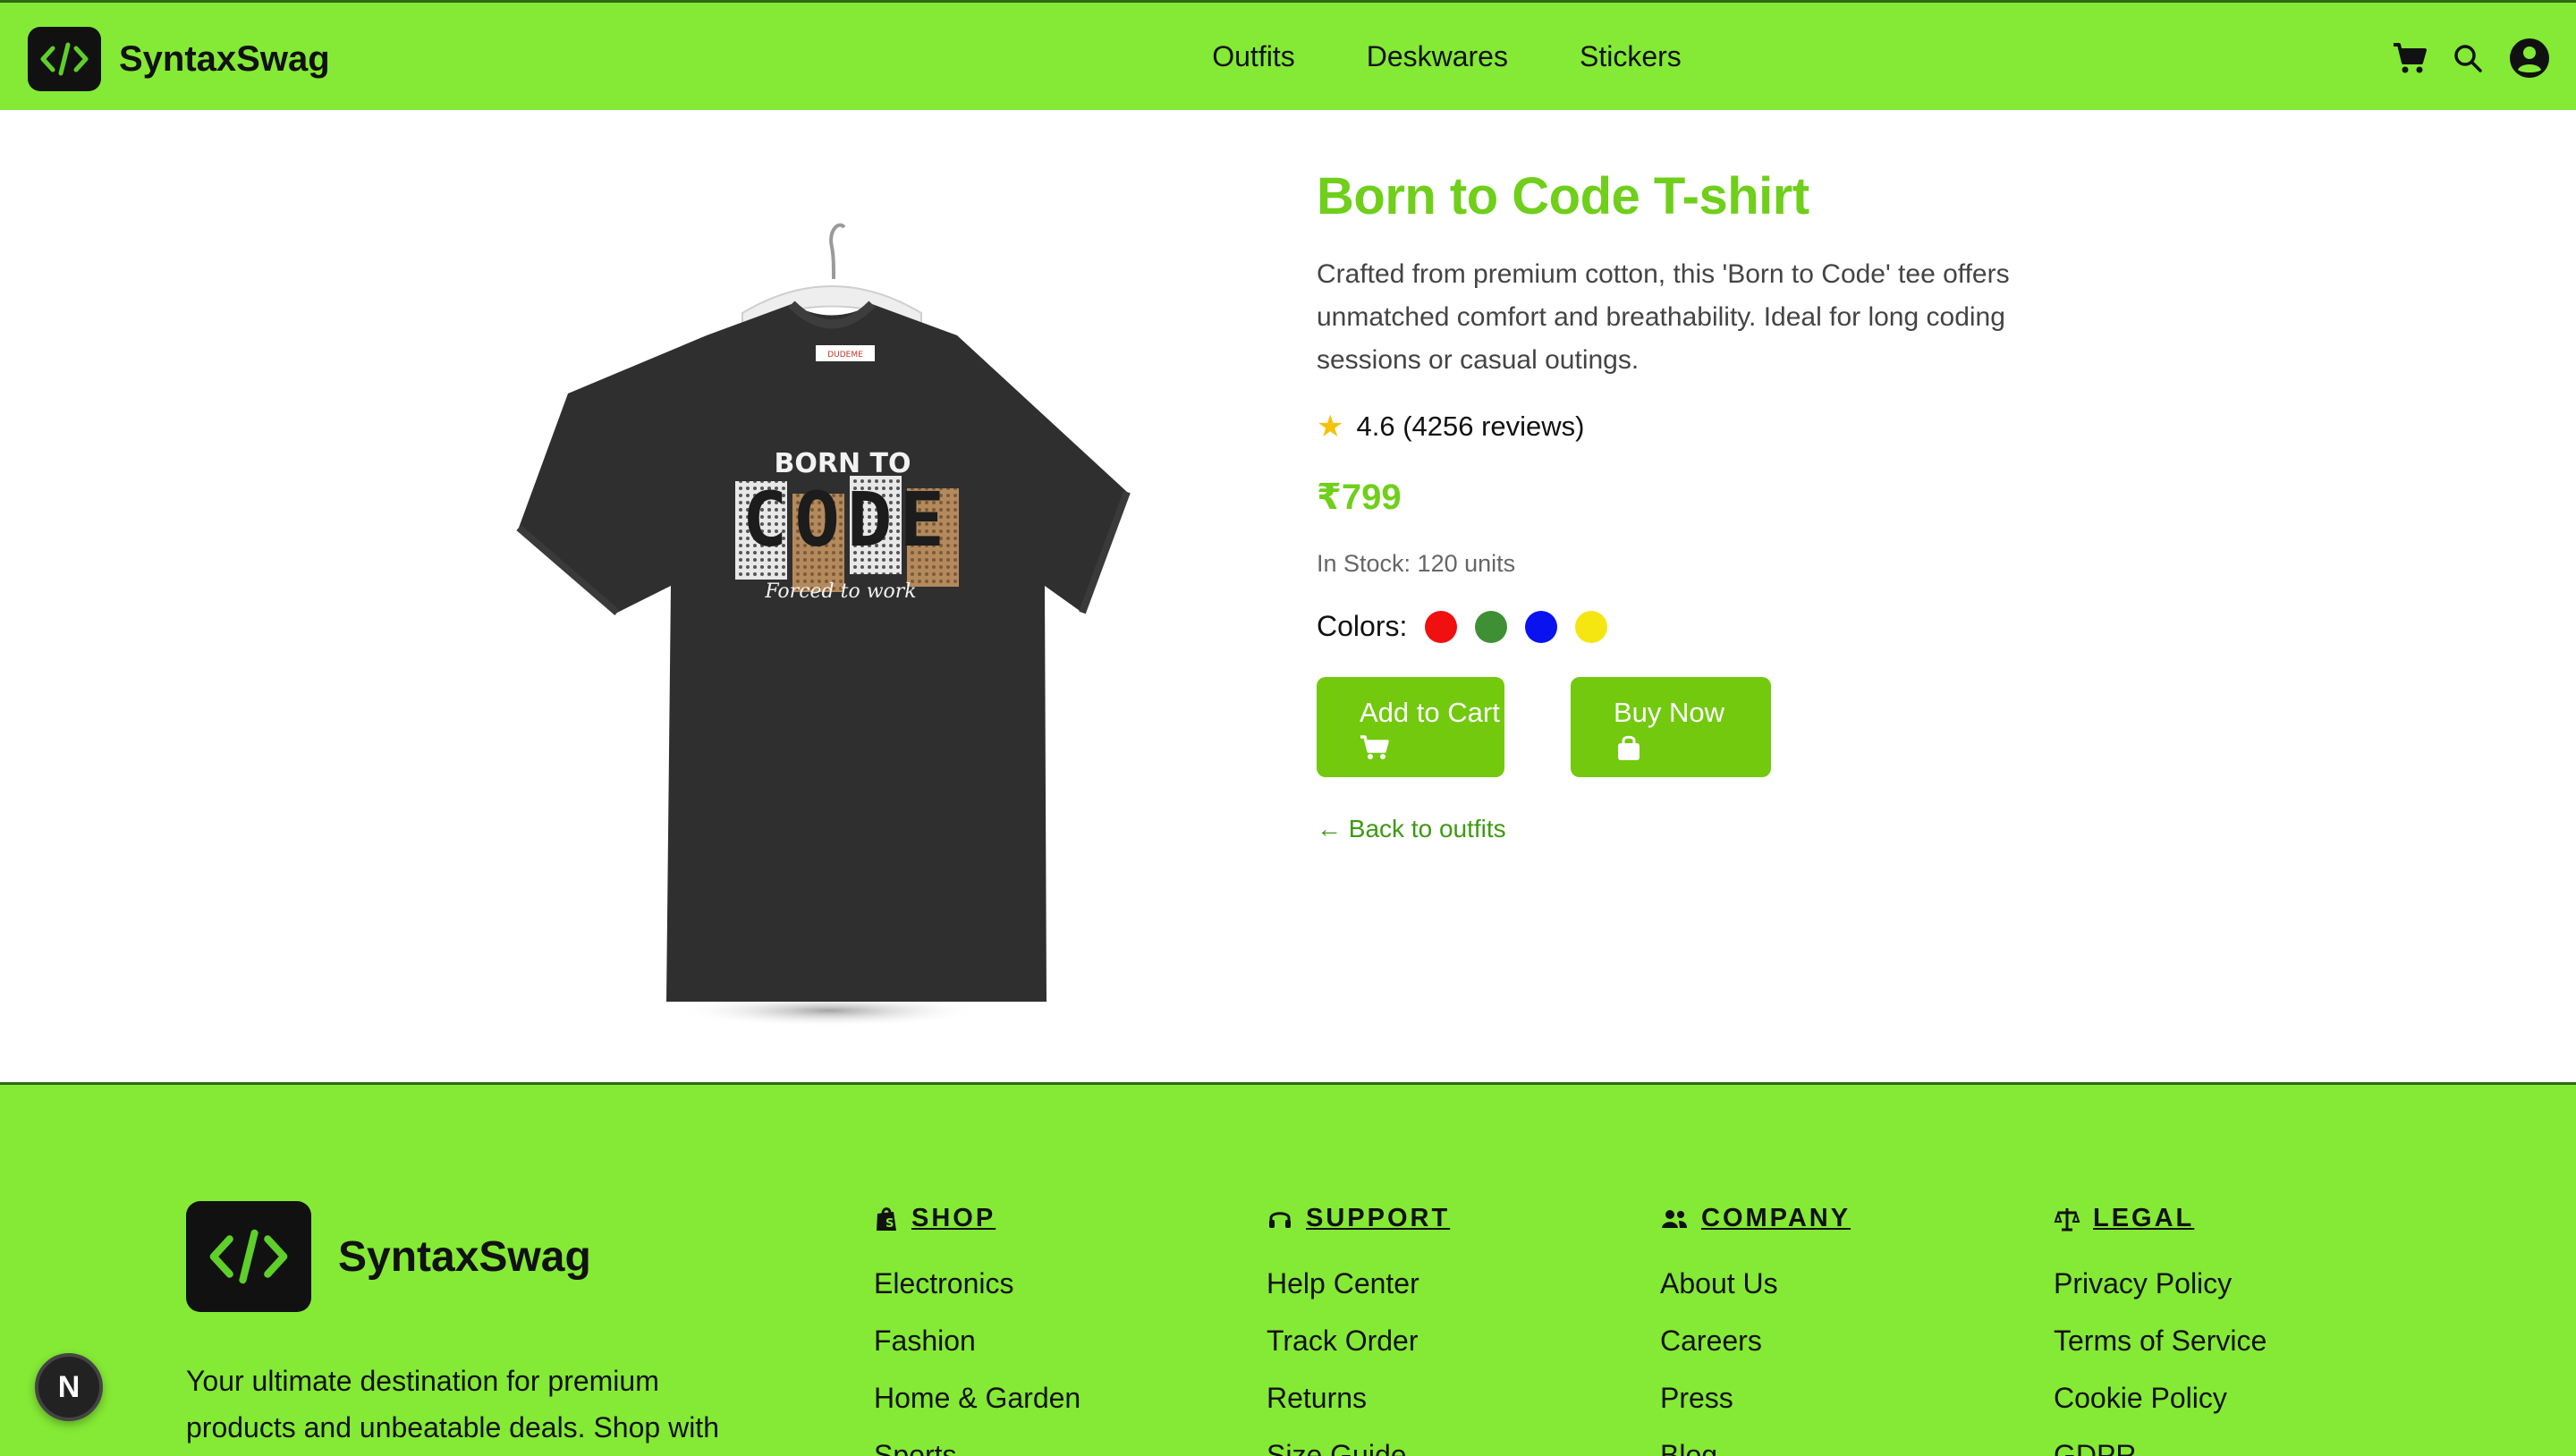 This screenshot has width=2576, height=1456. Describe the element at coordinates (1280, 1219) in the screenshot. I see `headset-icon` at that location.